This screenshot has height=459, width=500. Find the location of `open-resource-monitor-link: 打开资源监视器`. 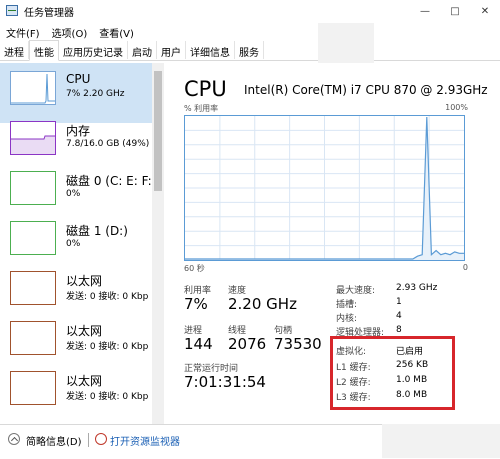

open-resource-monitor-link: 打开资源监视器 is located at coordinates (145, 440).